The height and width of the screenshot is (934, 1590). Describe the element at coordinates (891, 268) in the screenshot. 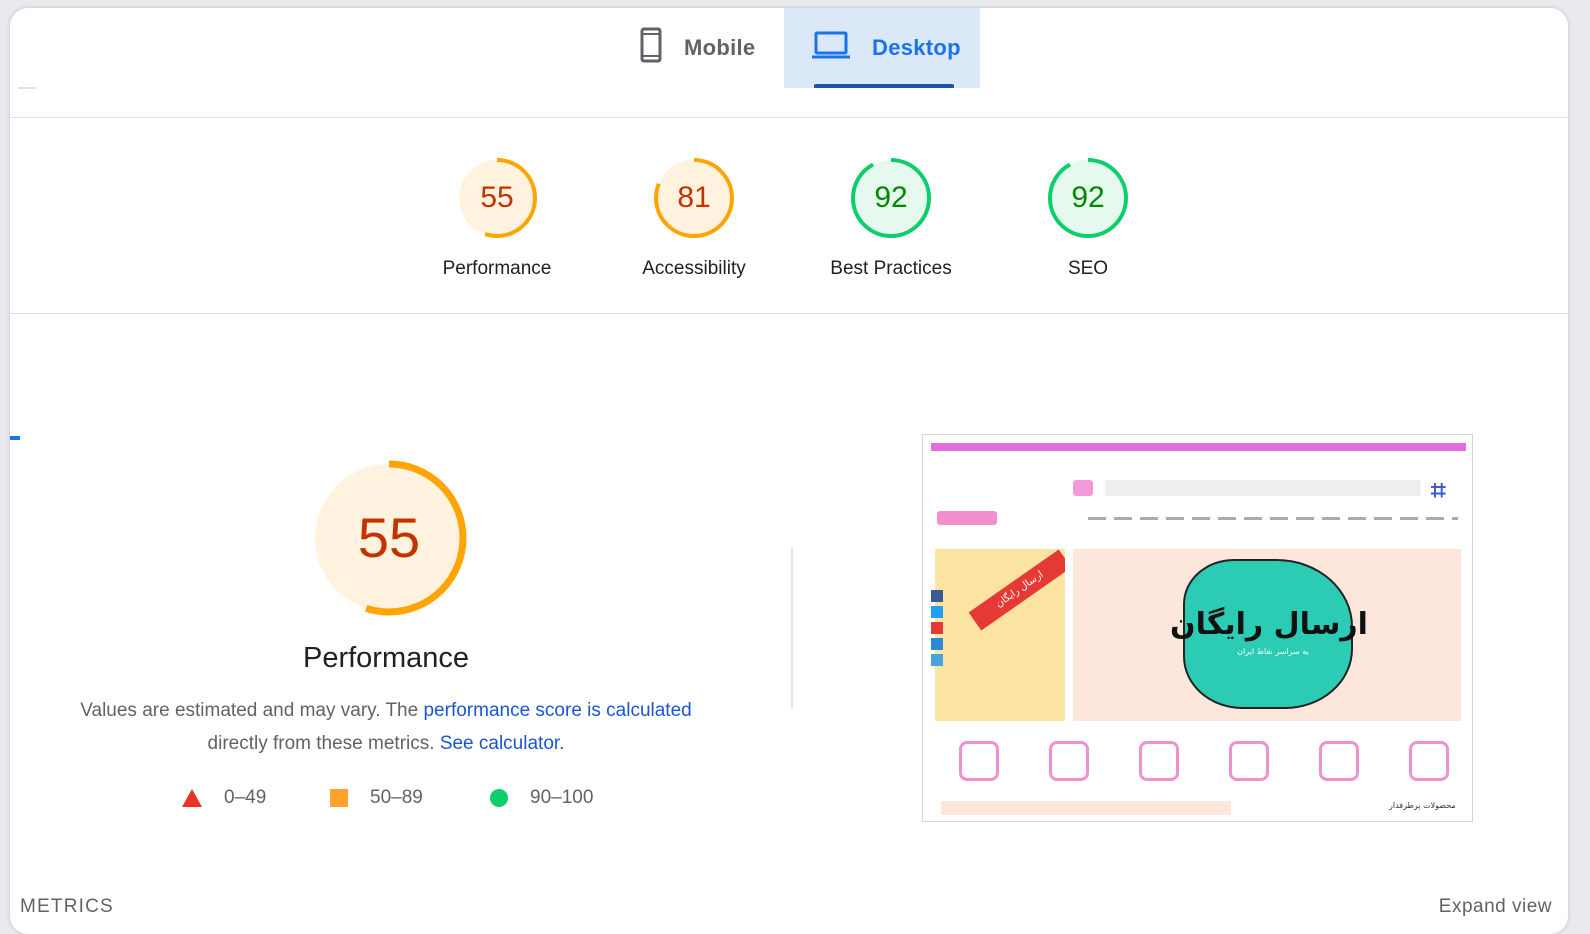

I see `gauge-label: Best Practices` at that location.